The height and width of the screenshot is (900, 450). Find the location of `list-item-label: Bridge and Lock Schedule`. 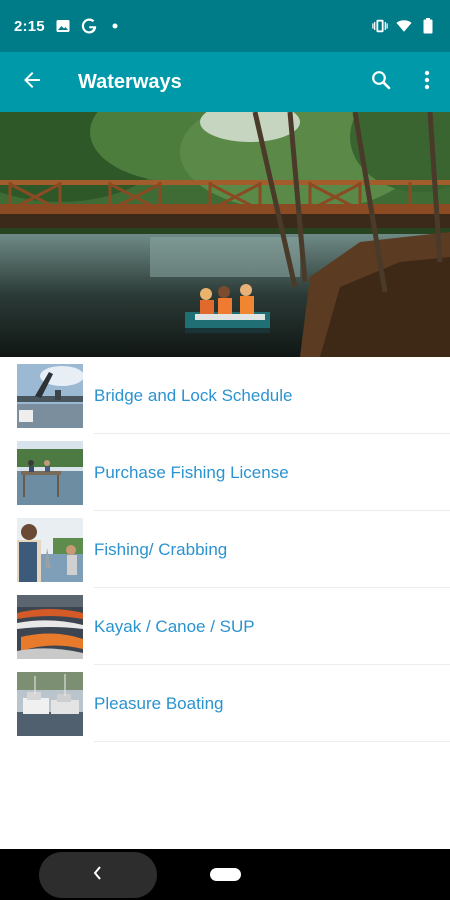

list-item-label: Bridge and Lock Schedule is located at coordinates (193, 395).